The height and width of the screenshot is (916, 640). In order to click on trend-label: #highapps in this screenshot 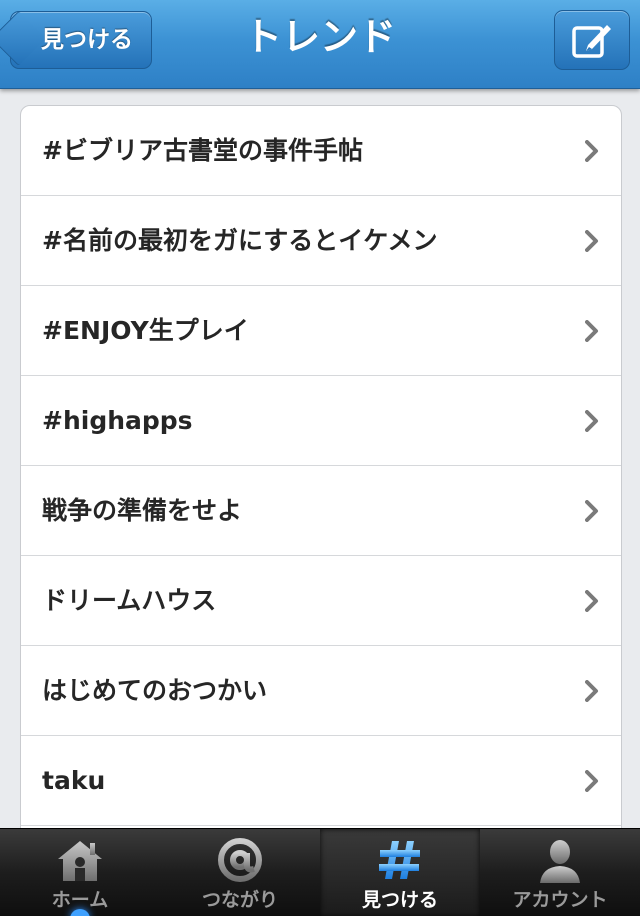, I will do `click(117, 420)`.